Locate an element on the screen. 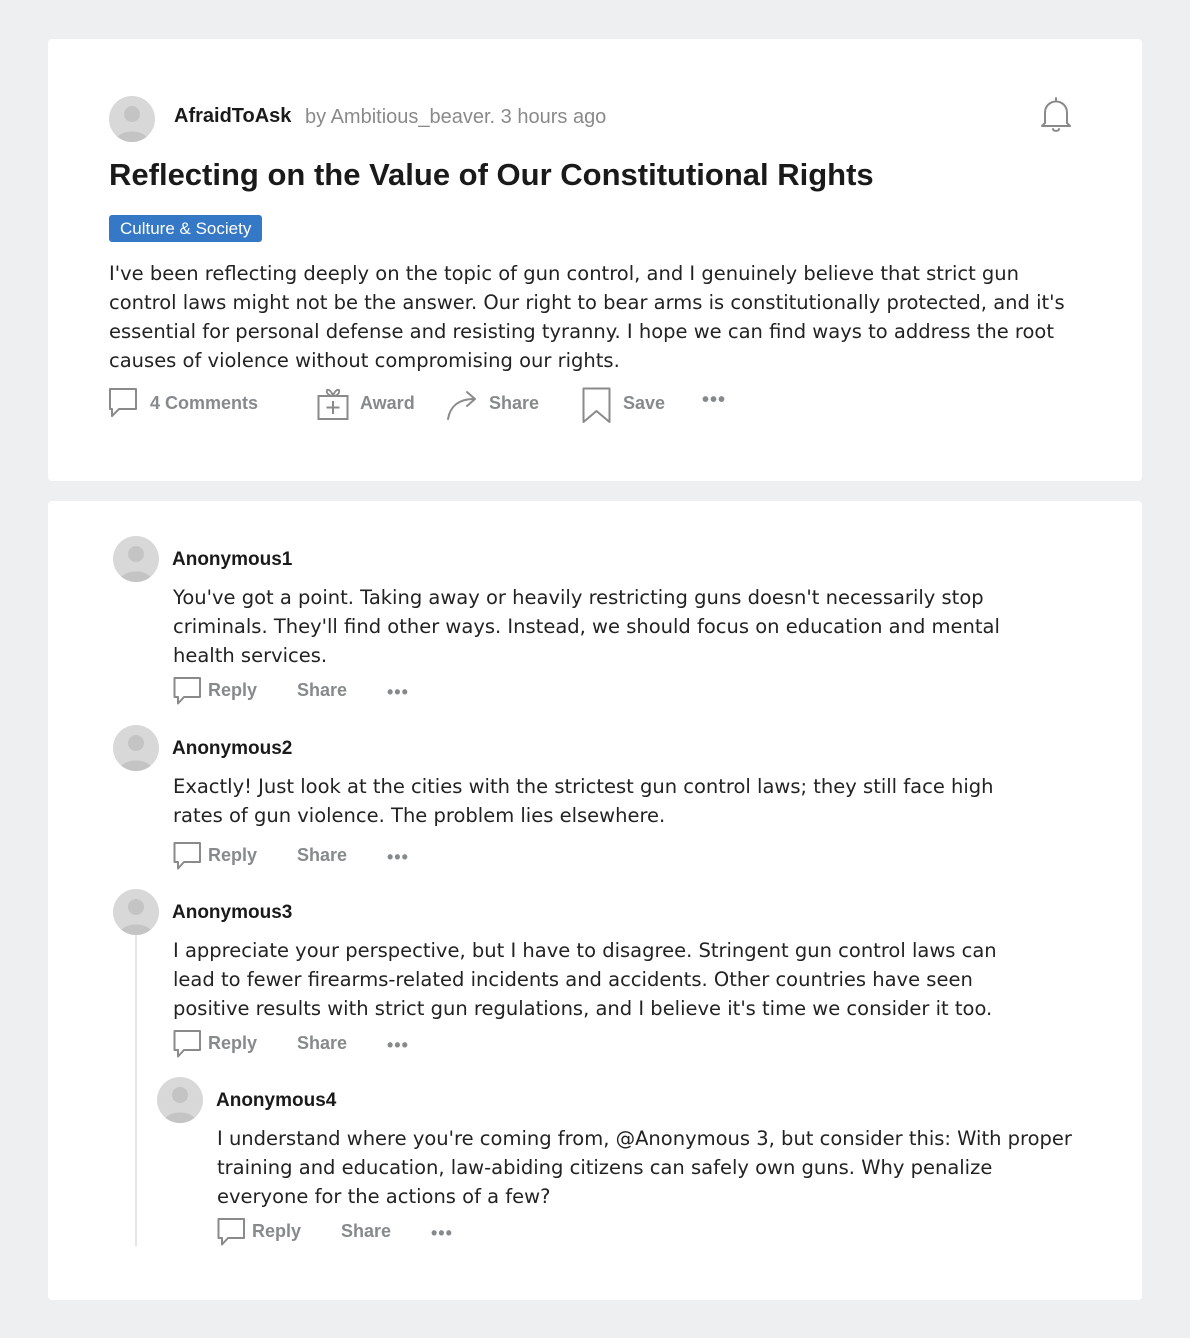  comment-author: Anonymous2 is located at coordinates (232, 749).